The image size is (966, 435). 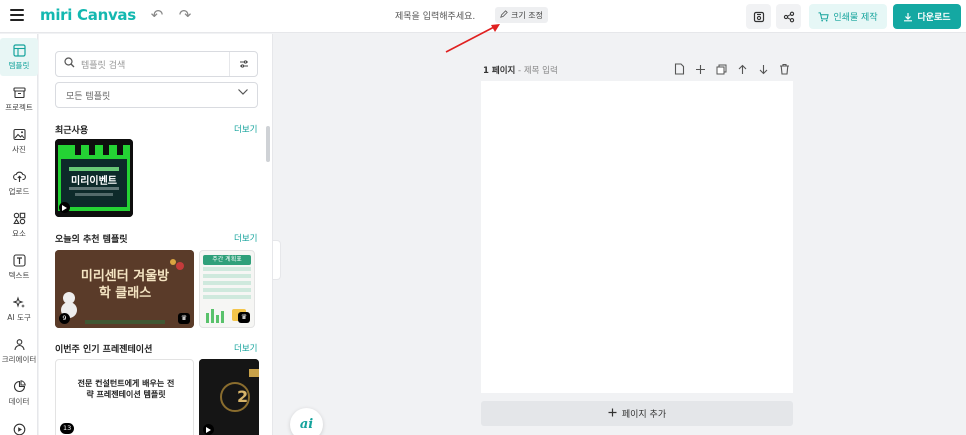 I want to click on resize-button: 크기 조정, so click(x=521, y=15).